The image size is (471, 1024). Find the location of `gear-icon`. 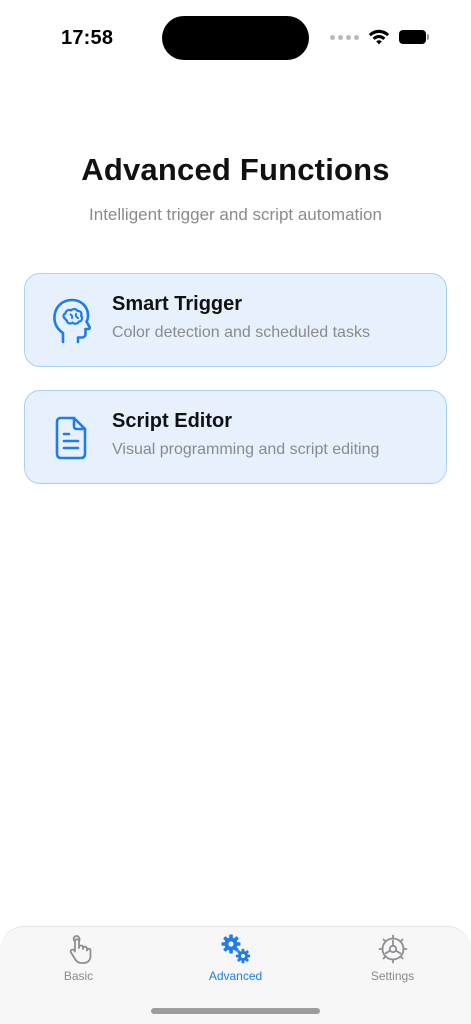

gear-icon is located at coordinates (393, 949).